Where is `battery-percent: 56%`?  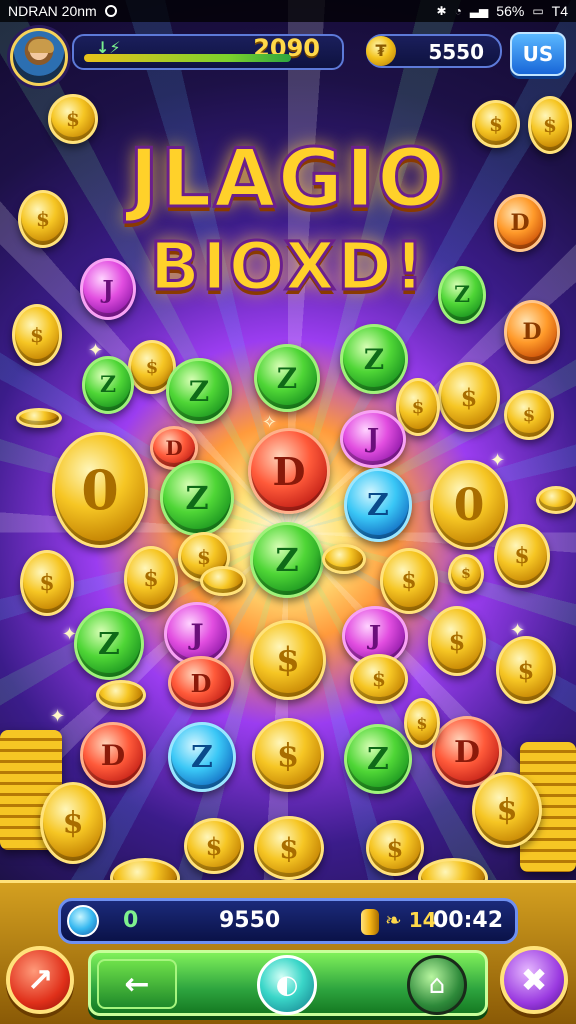 battery-percent: 56% is located at coordinates (510, 11).